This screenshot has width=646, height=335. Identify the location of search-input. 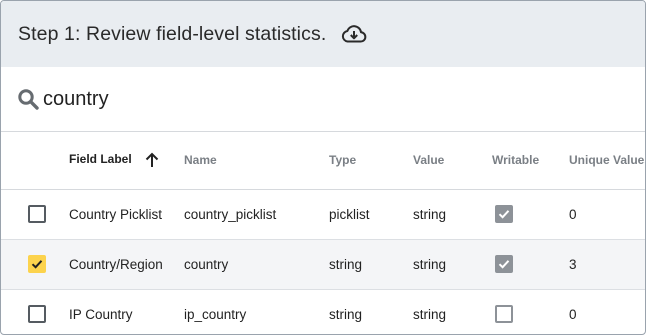
(323, 99).